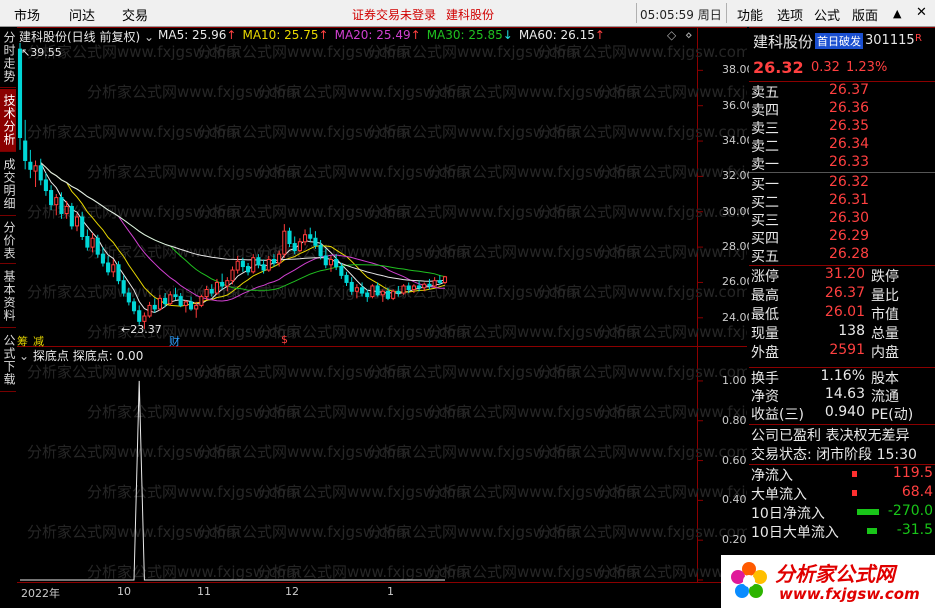  What do you see at coordinates (849, 108) in the screenshot?
I see `orderbook-price: 26.36` at bounding box center [849, 108].